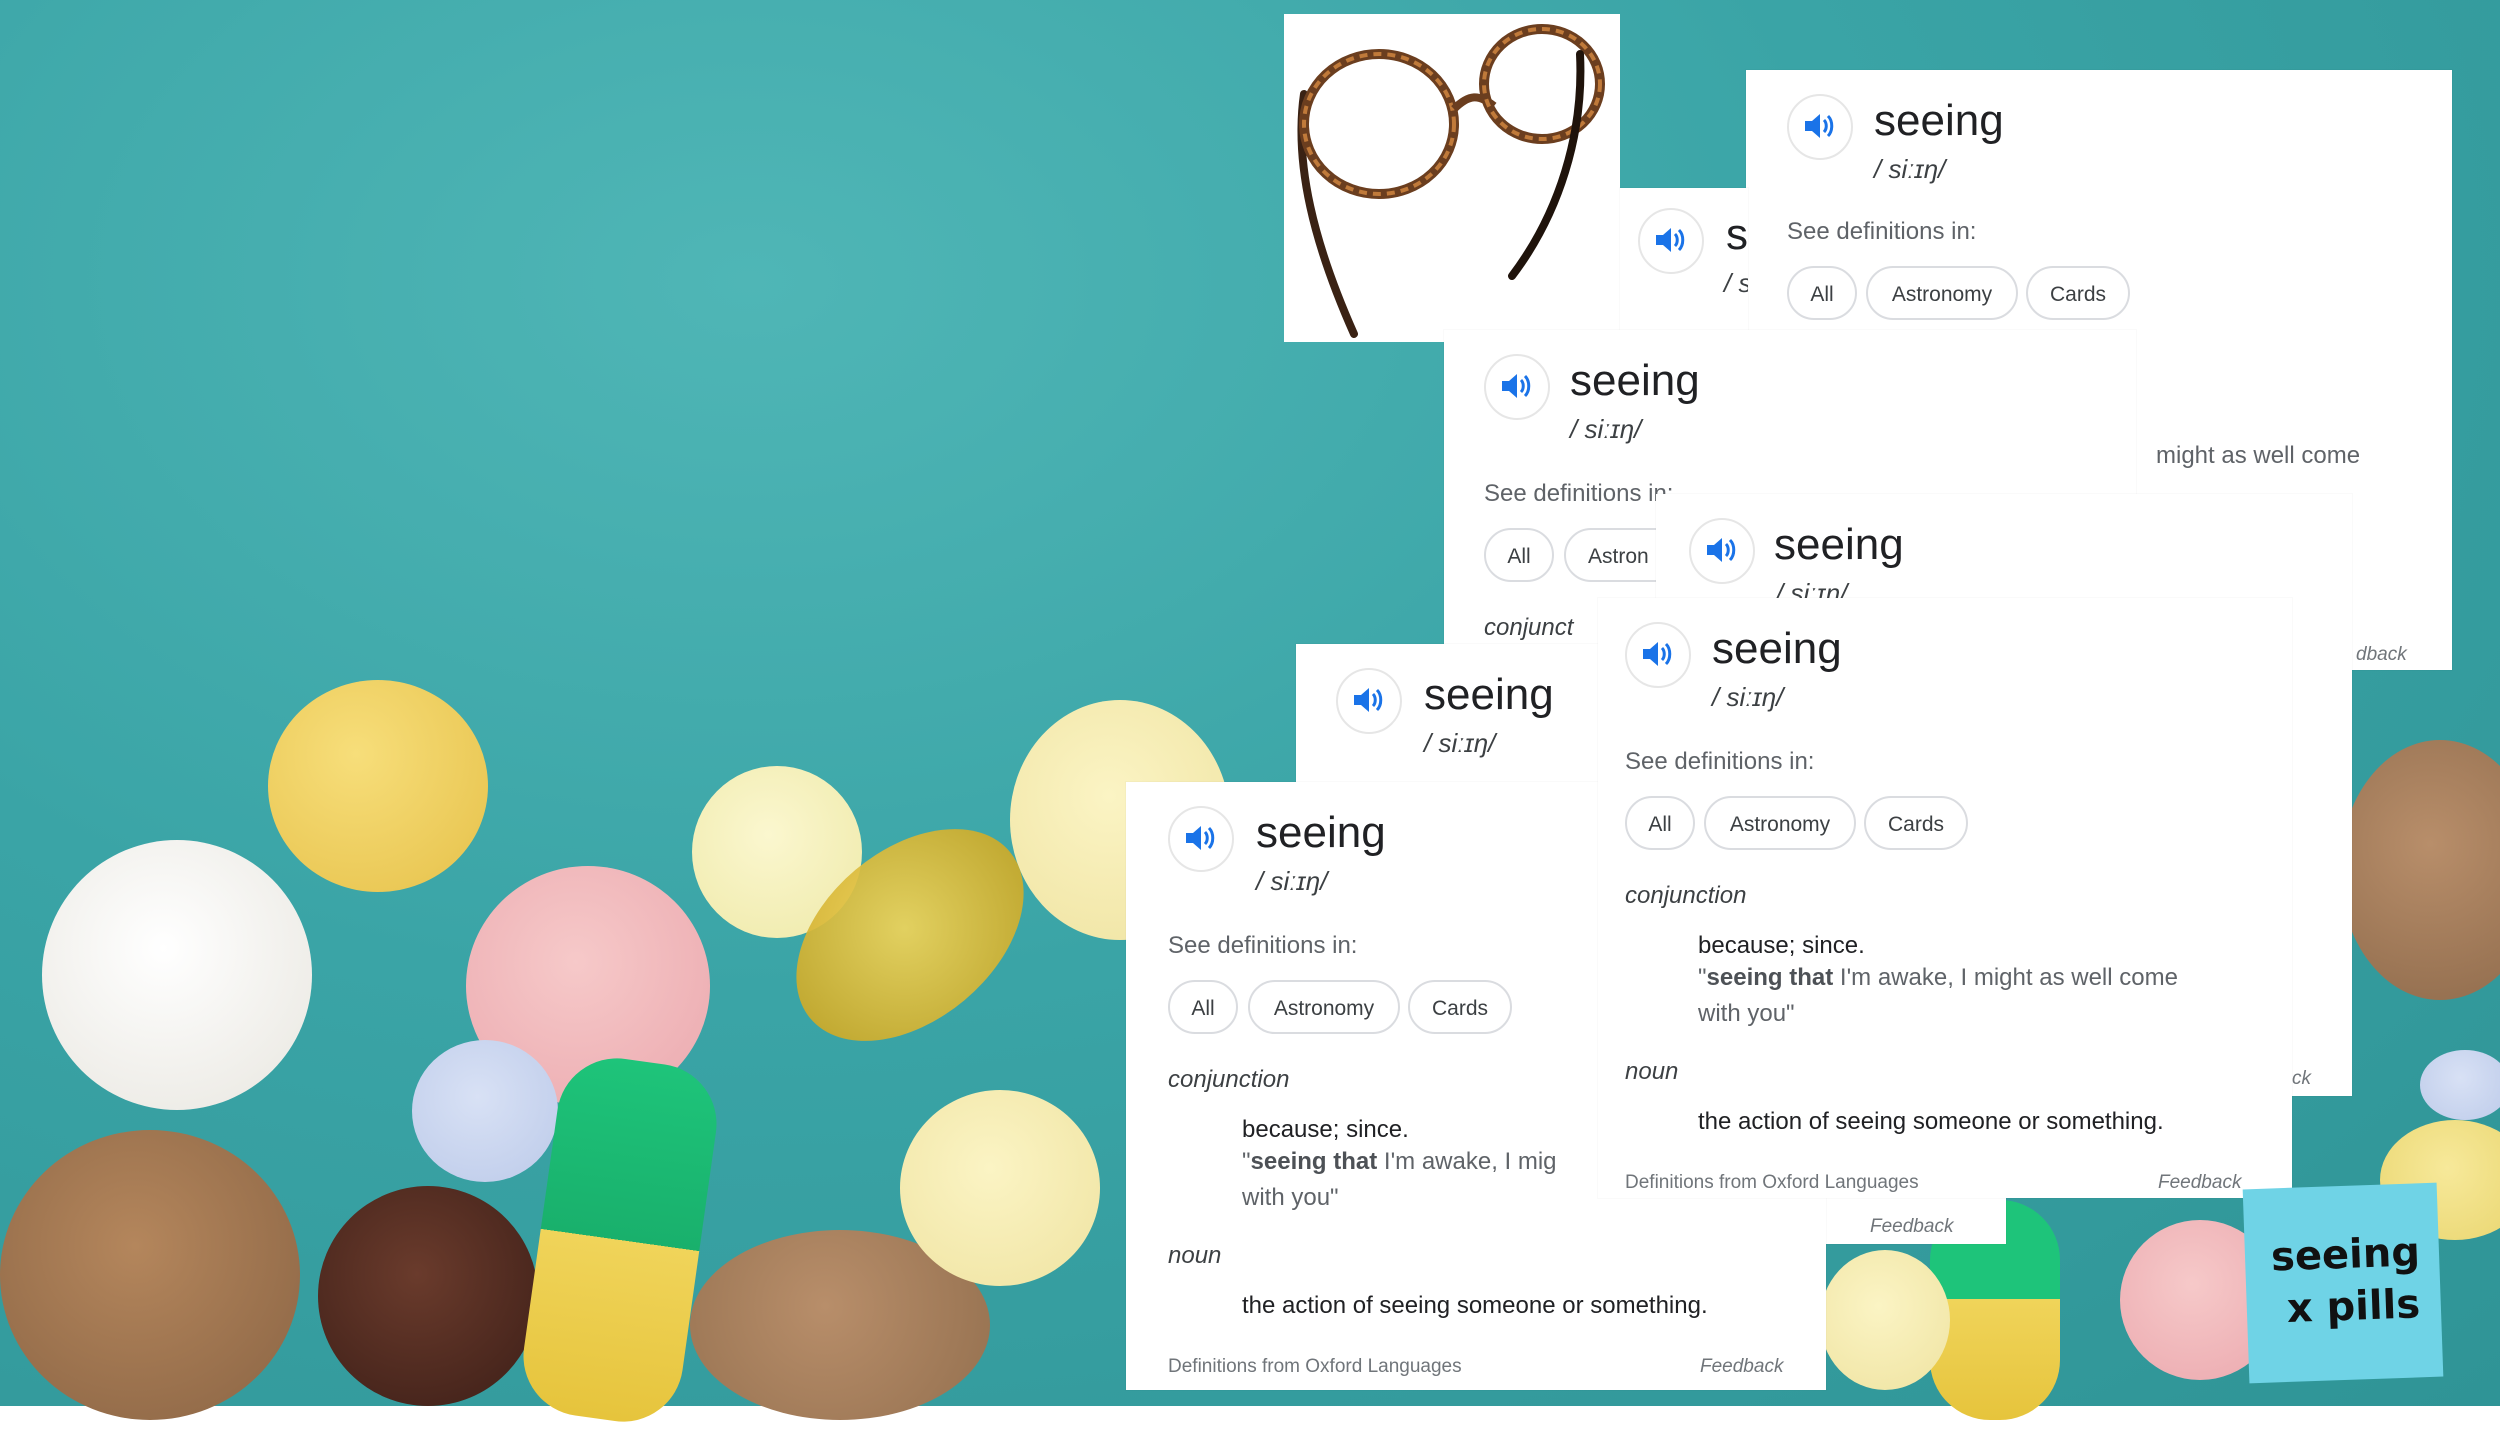 The height and width of the screenshot is (1429, 2500). What do you see at coordinates (2353, 1306) in the screenshot?
I see `sticky-line-2: x pills` at bounding box center [2353, 1306].